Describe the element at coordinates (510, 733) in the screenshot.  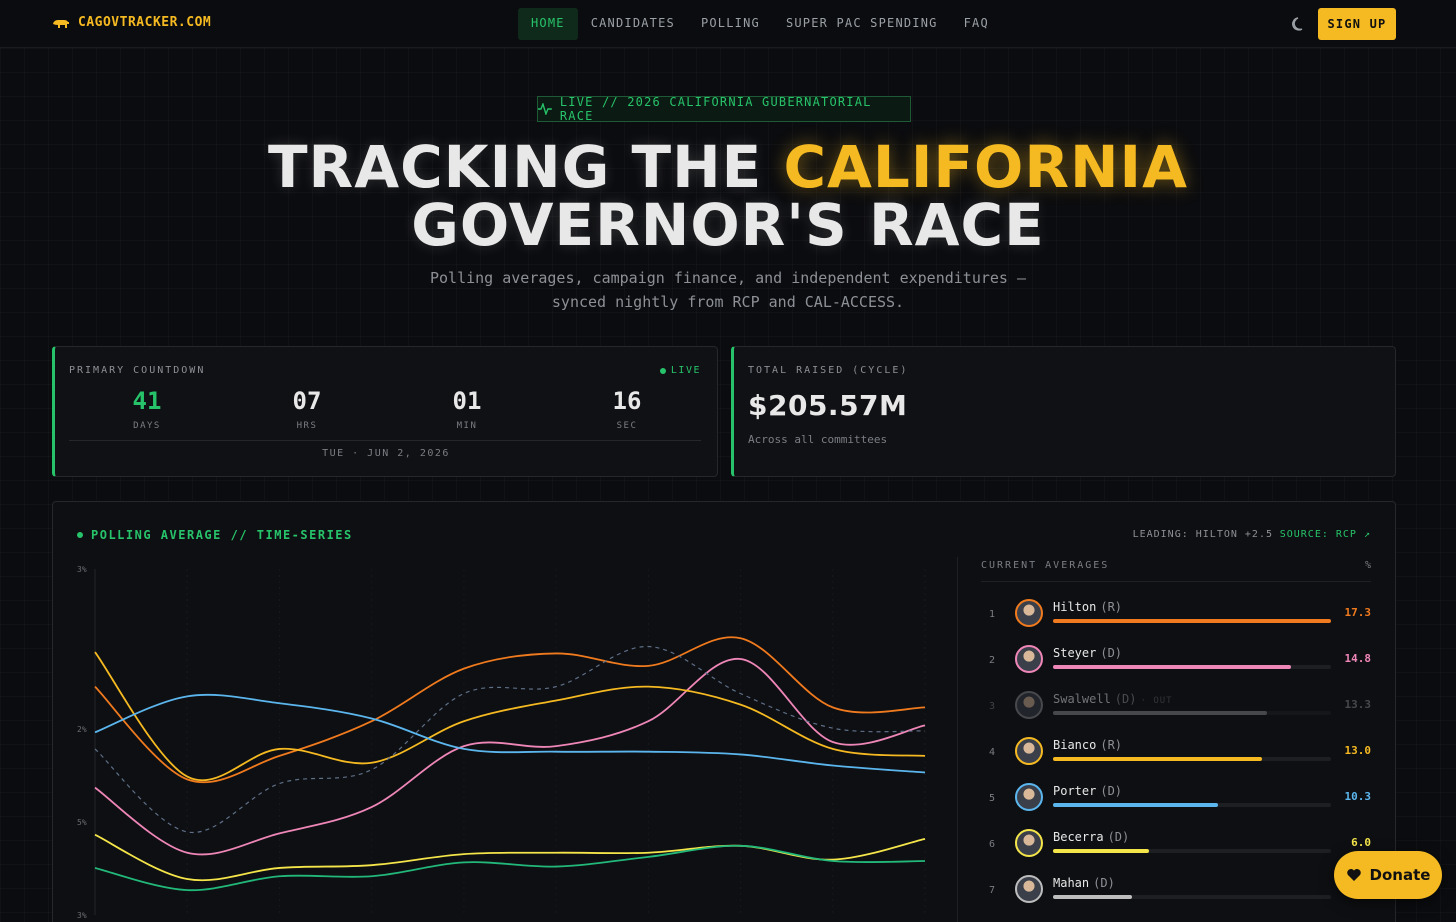
I see `series-line-porter` at that location.